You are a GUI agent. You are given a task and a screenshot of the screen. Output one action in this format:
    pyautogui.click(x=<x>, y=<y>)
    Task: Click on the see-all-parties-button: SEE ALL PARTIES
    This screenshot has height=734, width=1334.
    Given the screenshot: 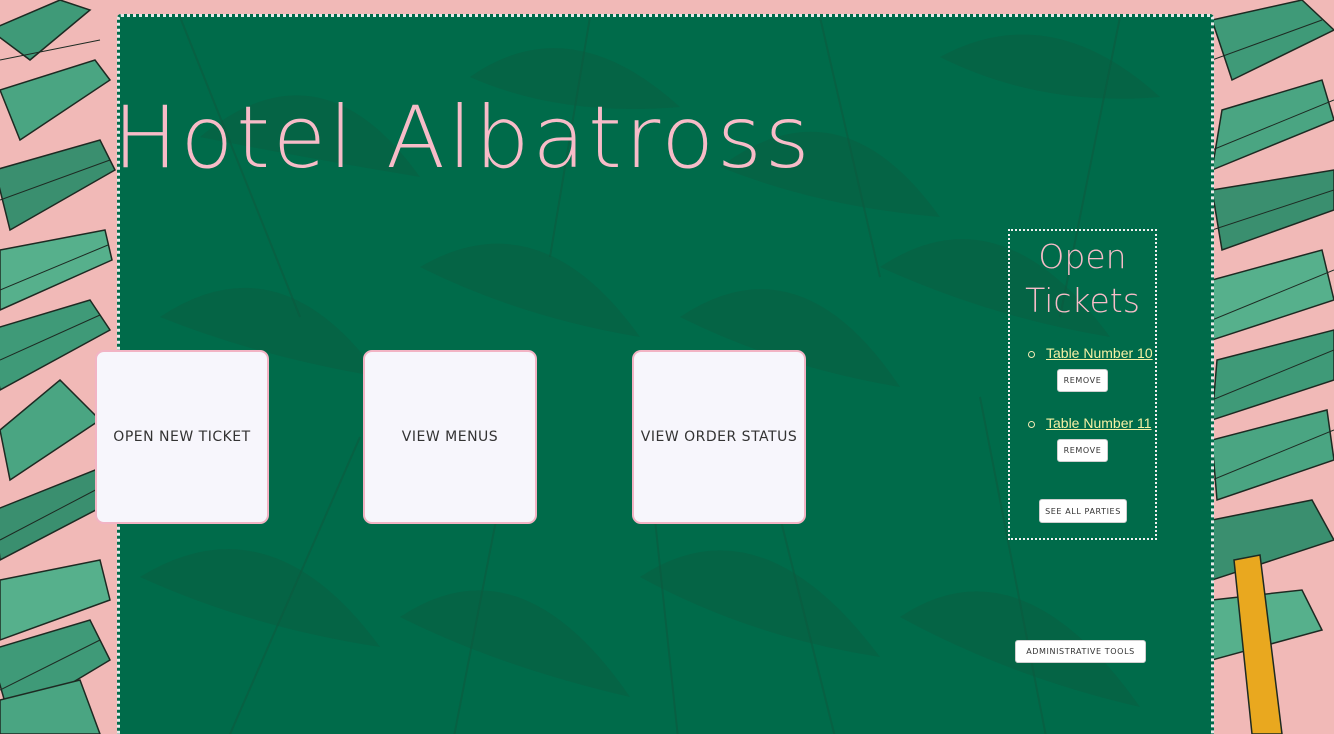 What is the action you would take?
    pyautogui.click(x=1083, y=511)
    